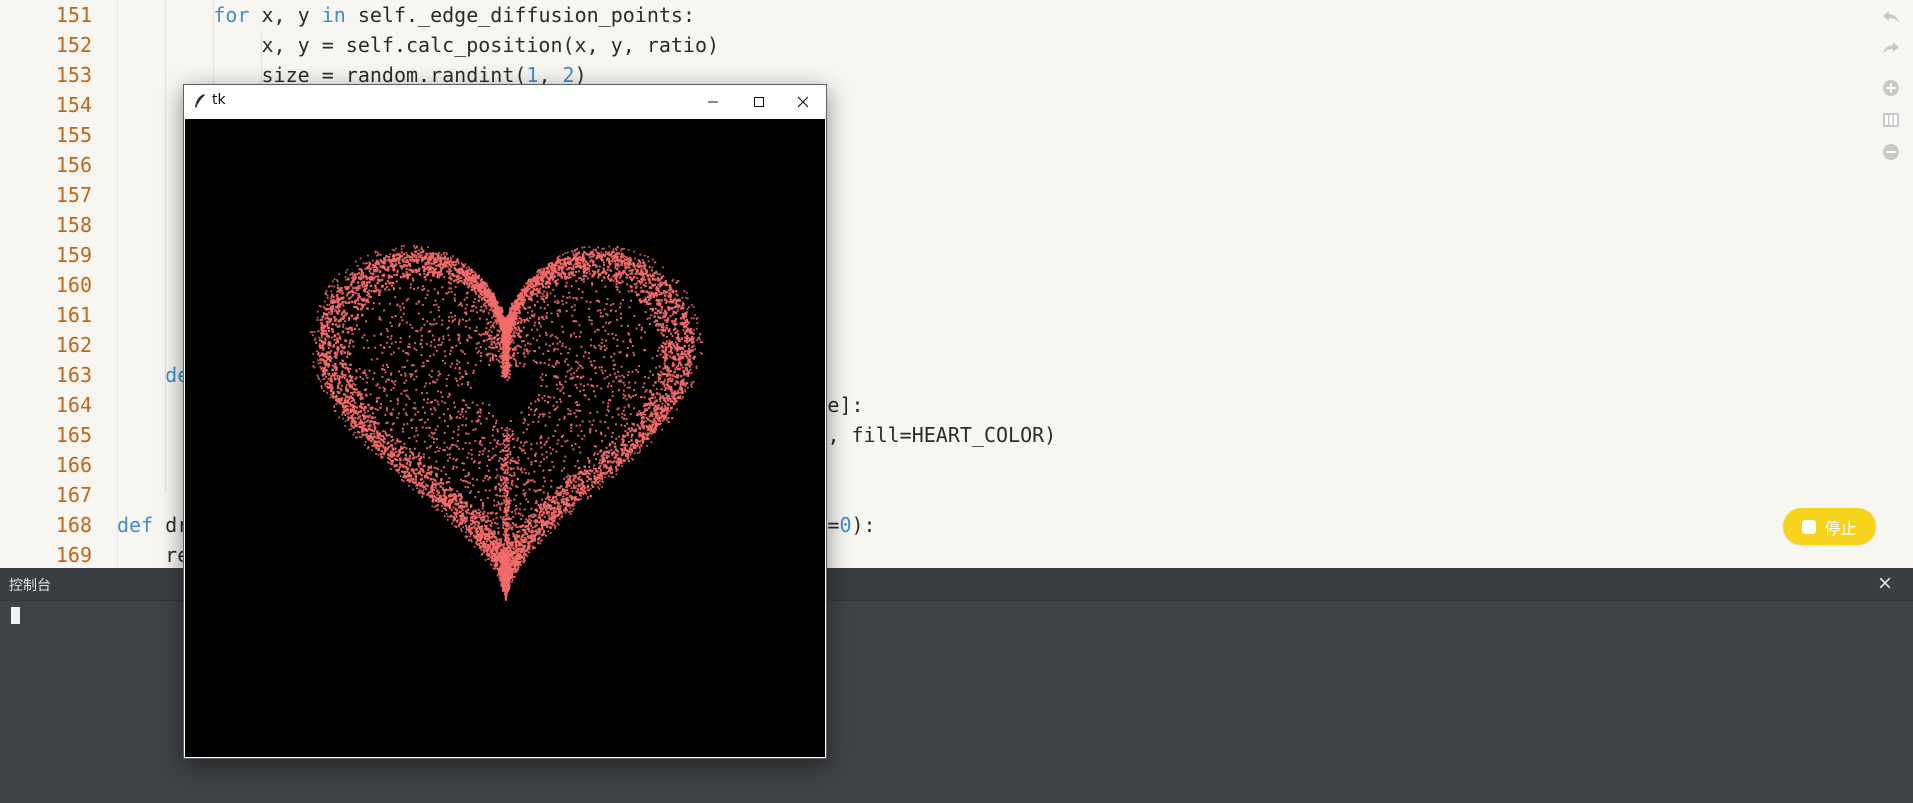 The height and width of the screenshot is (803, 1913). What do you see at coordinates (73, 315) in the screenshot?
I see `line-number: 161` at bounding box center [73, 315].